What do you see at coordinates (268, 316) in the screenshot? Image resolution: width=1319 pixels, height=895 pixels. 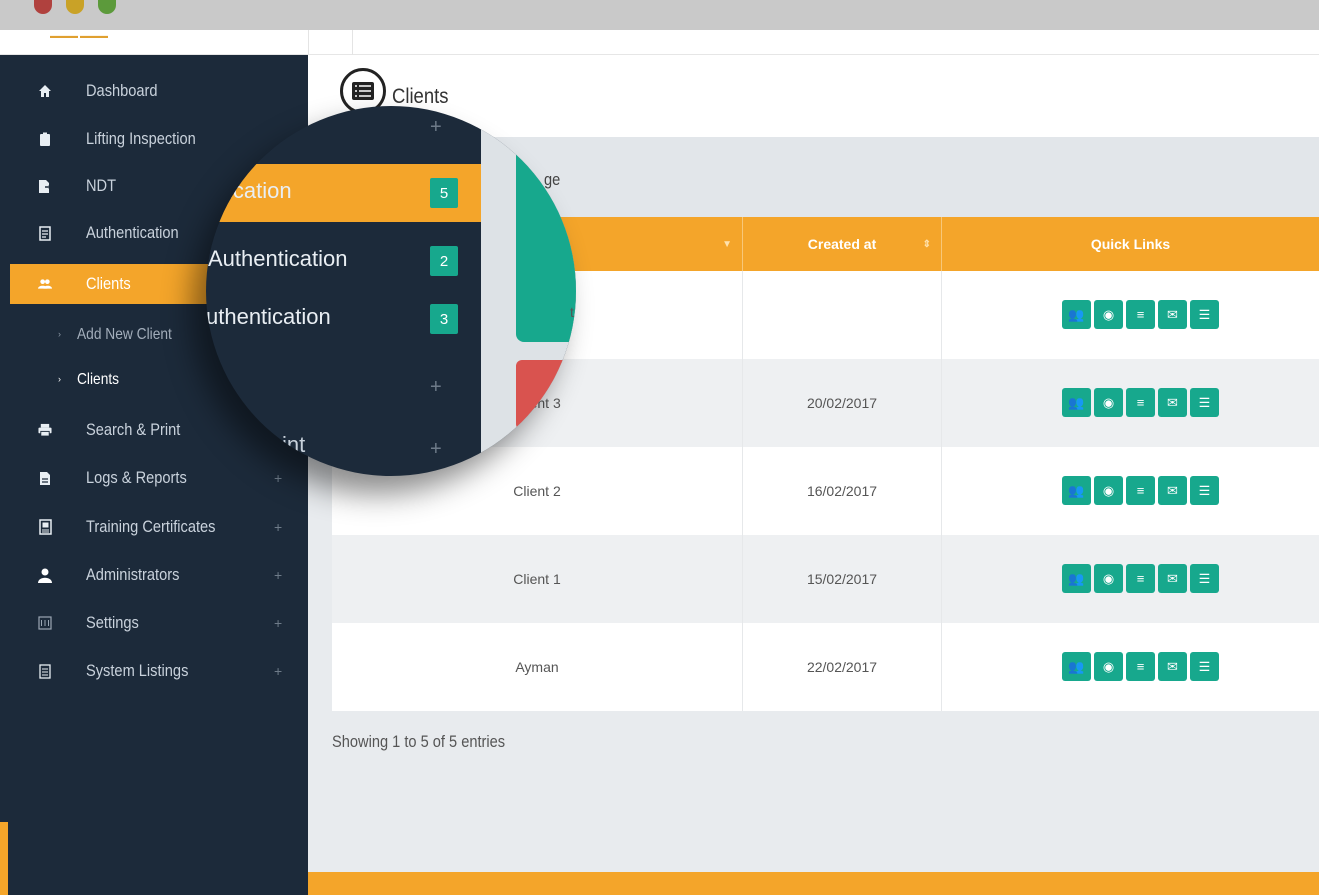 I see `magnified-label: uthentication` at bounding box center [268, 316].